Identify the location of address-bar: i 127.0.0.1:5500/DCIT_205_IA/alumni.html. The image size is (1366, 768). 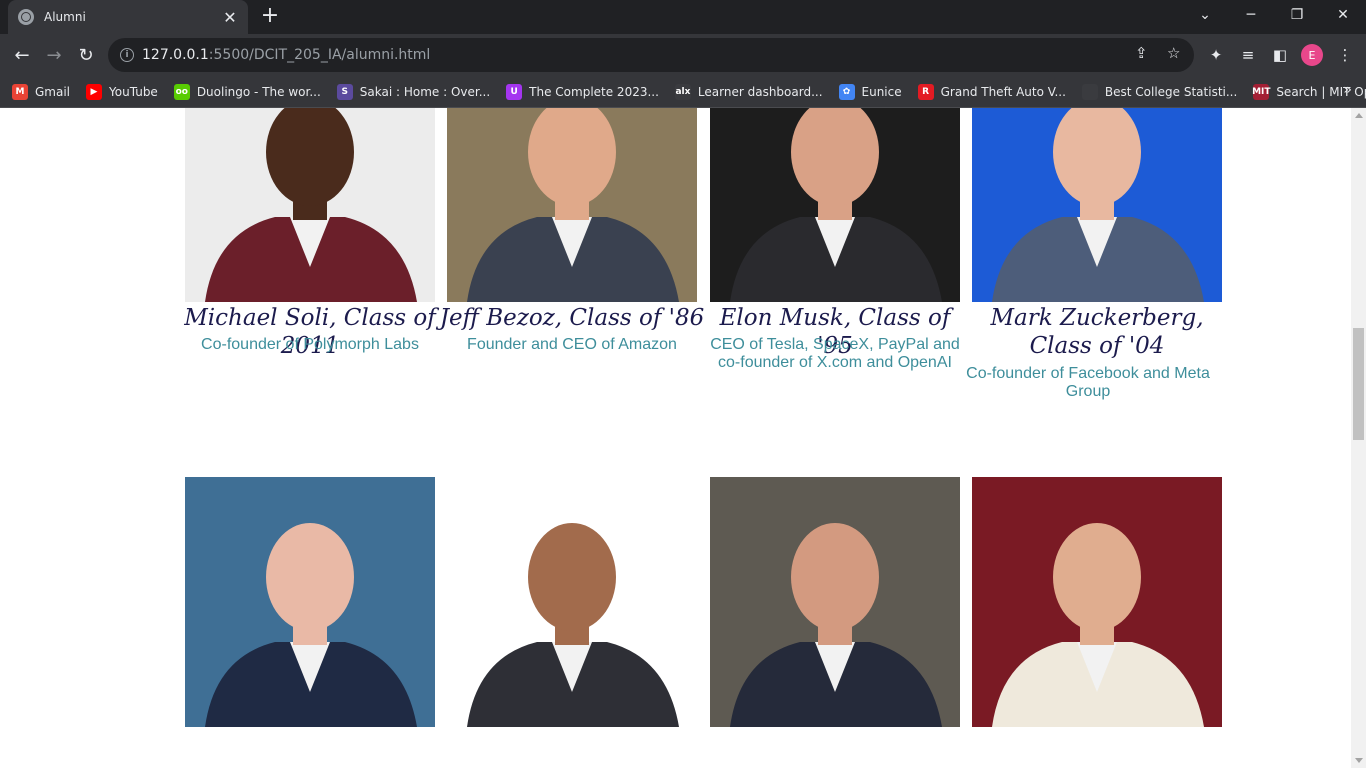
(651, 55).